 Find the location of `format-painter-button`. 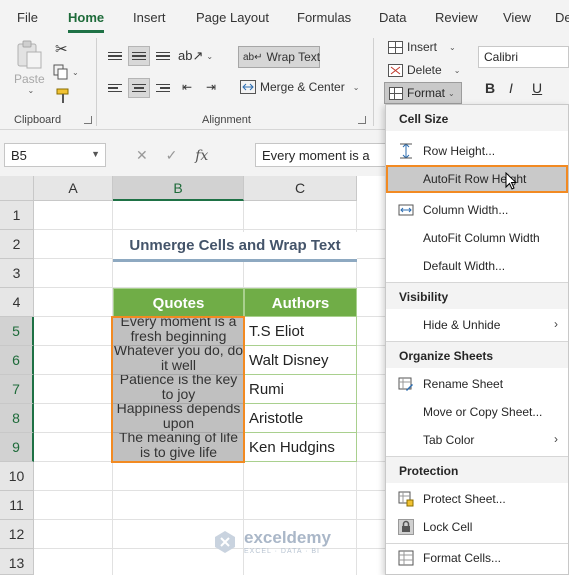

format-painter-button is located at coordinates (63, 96).